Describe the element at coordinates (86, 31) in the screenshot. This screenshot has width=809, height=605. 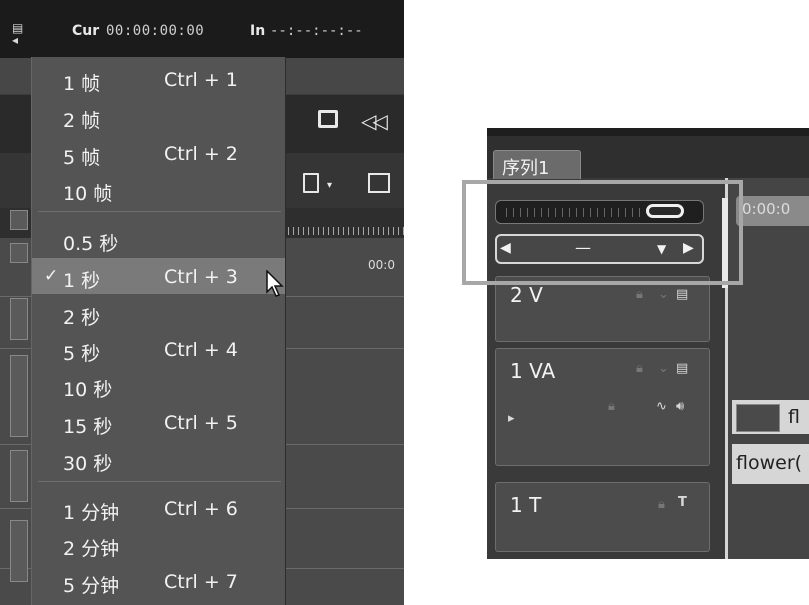
I see `cur-label: Cur` at that location.